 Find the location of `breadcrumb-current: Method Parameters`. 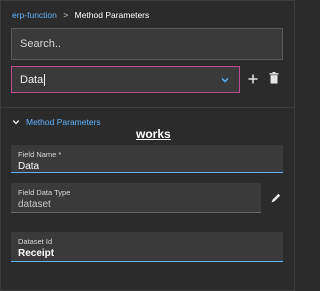

breadcrumb-current: Method Parameters is located at coordinates (112, 15).